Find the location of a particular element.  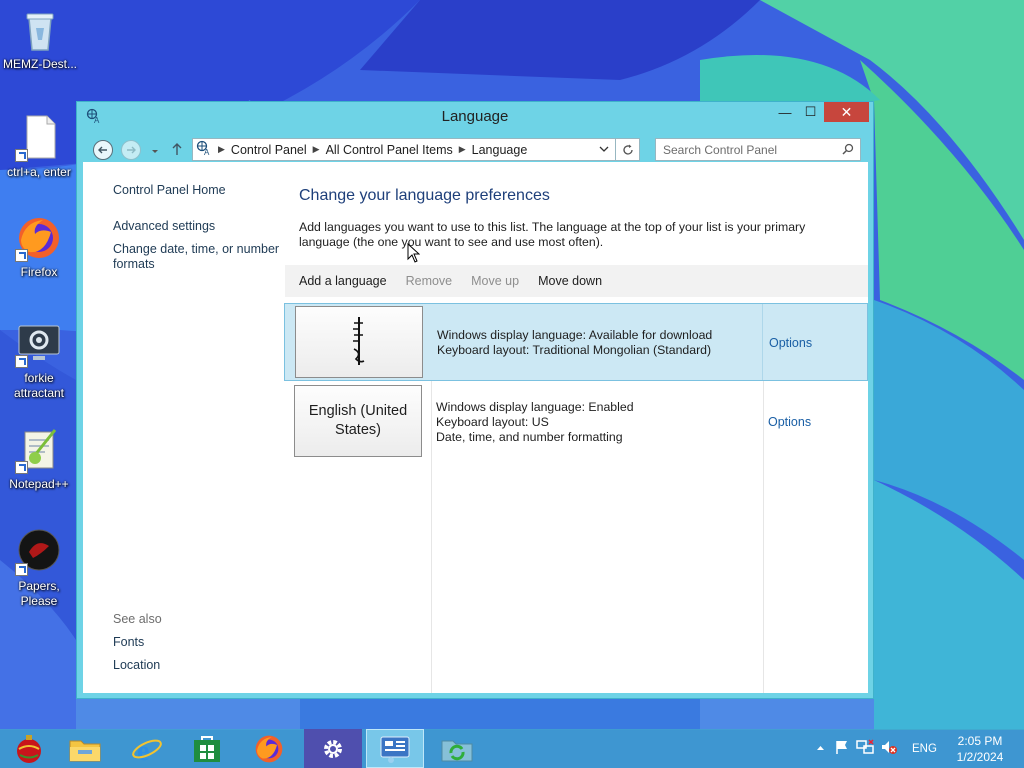

start-button is located at coordinates (29, 748).